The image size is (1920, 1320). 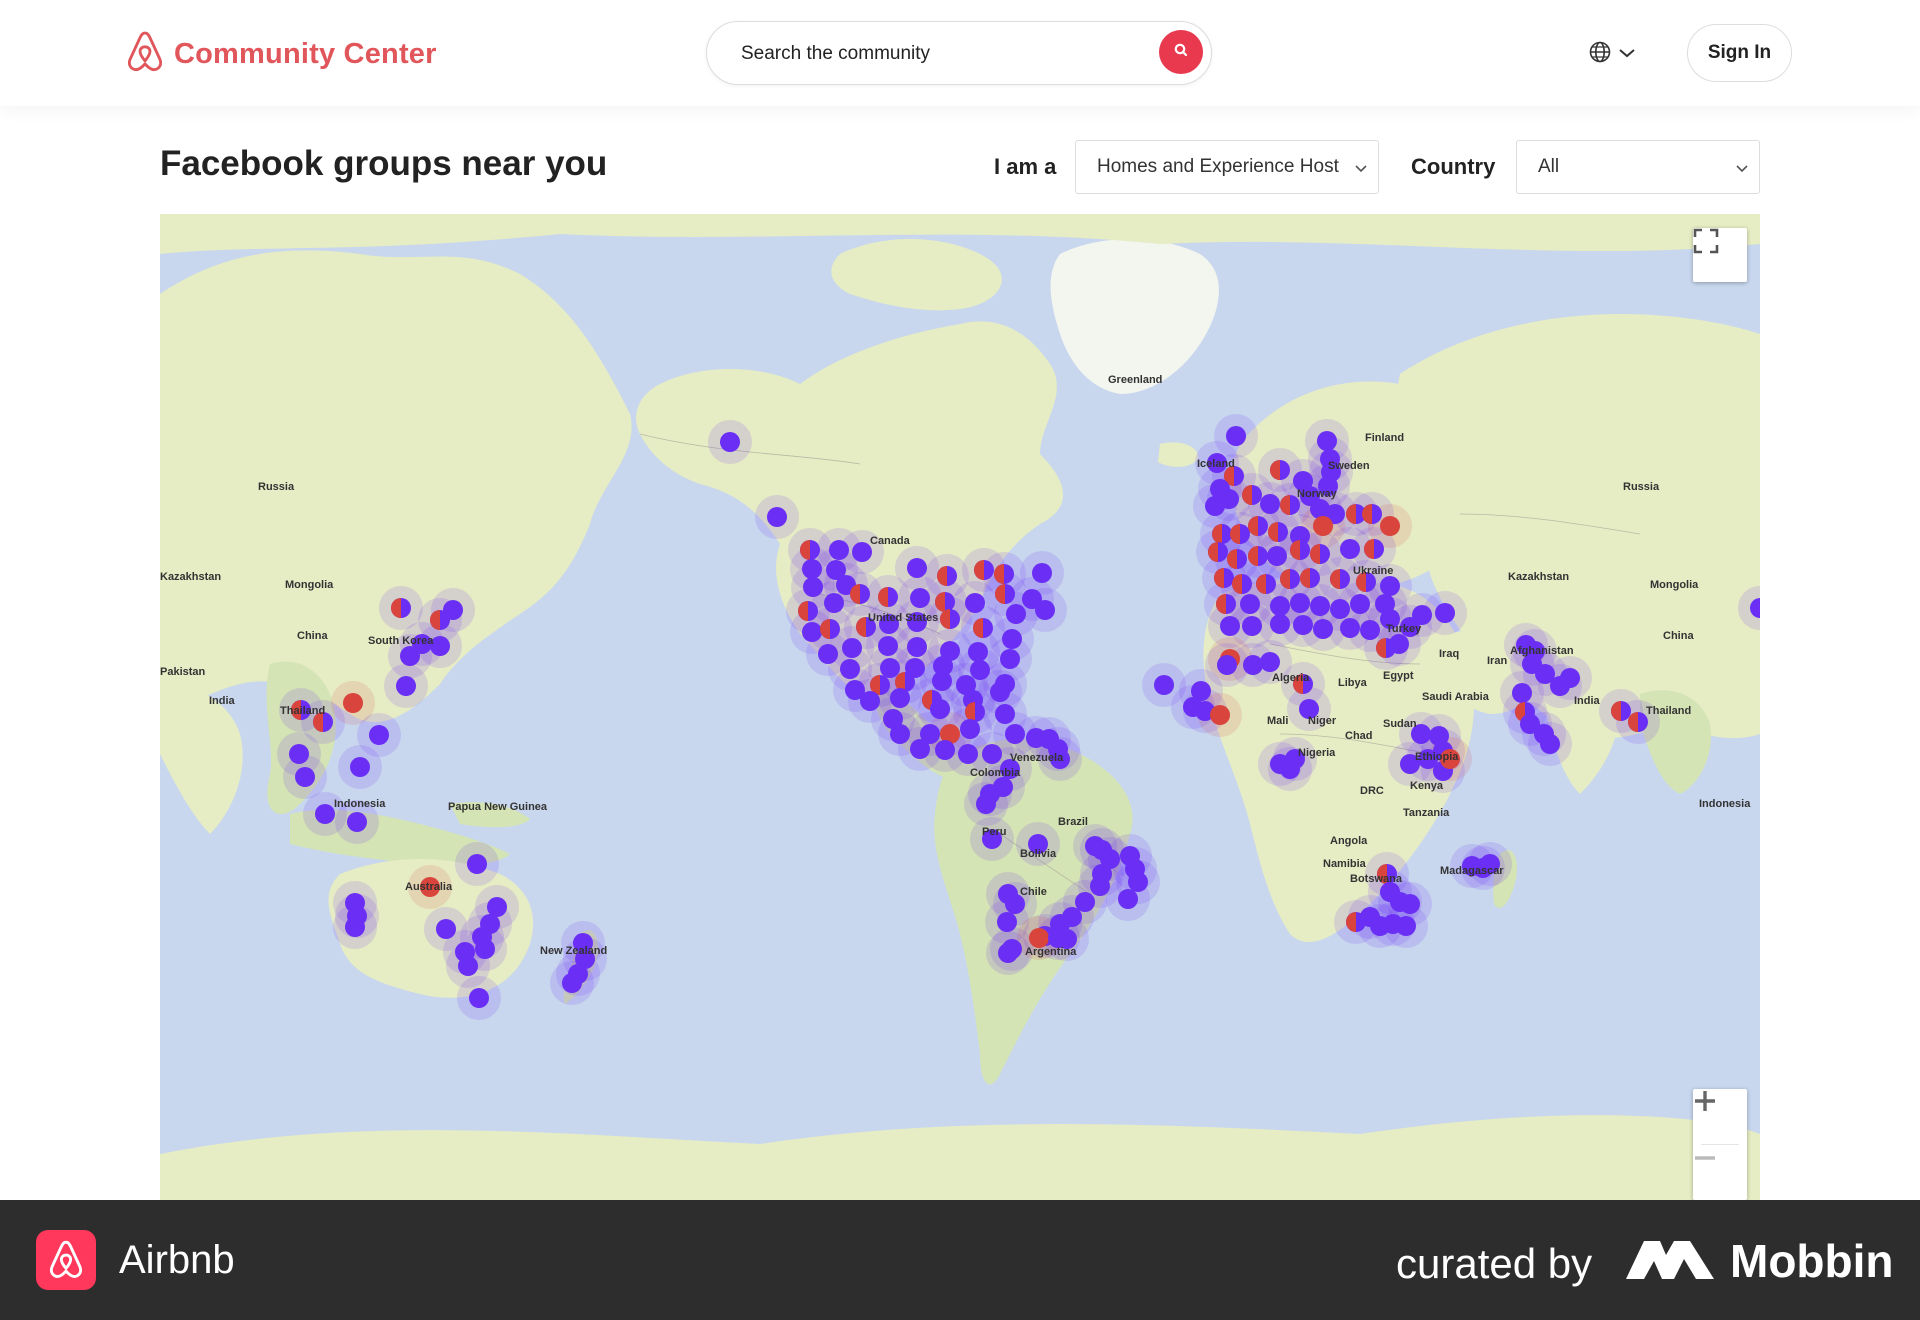 What do you see at coordinates (1612, 54) in the screenshot?
I see `language-selector` at bounding box center [1612, 54].